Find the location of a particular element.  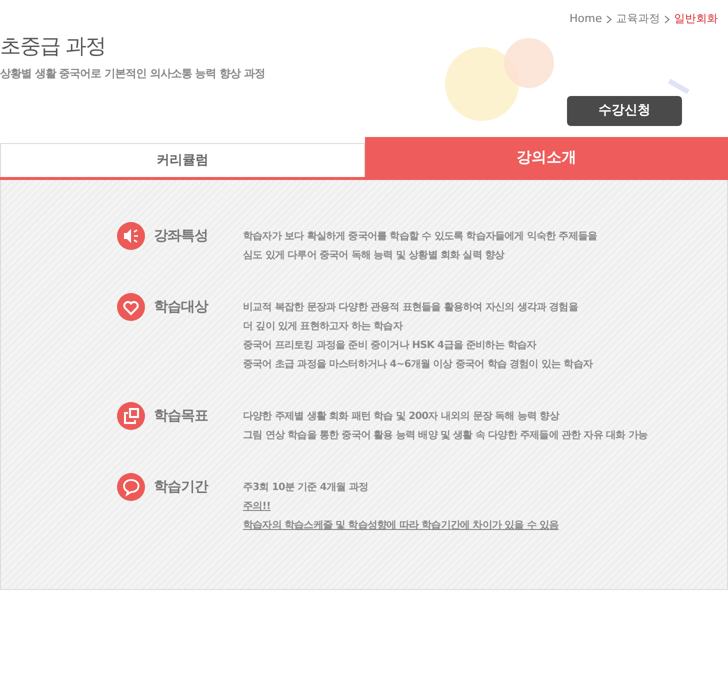

description-text: 비교적 복잡한 문장과 다양한 관용적 표현들을 활용하여 자신의 생각과 경험을 is located at coordinates (410, 307).